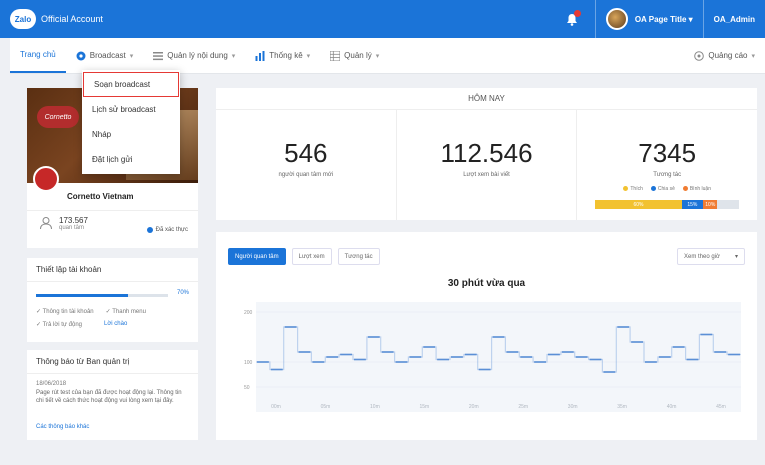 Image resolution: width=765 pixels, height=465 pixels. Describe the element at coordinates (276, 407) in the screenshot. I see `x-tick-label: 00m` at that location.